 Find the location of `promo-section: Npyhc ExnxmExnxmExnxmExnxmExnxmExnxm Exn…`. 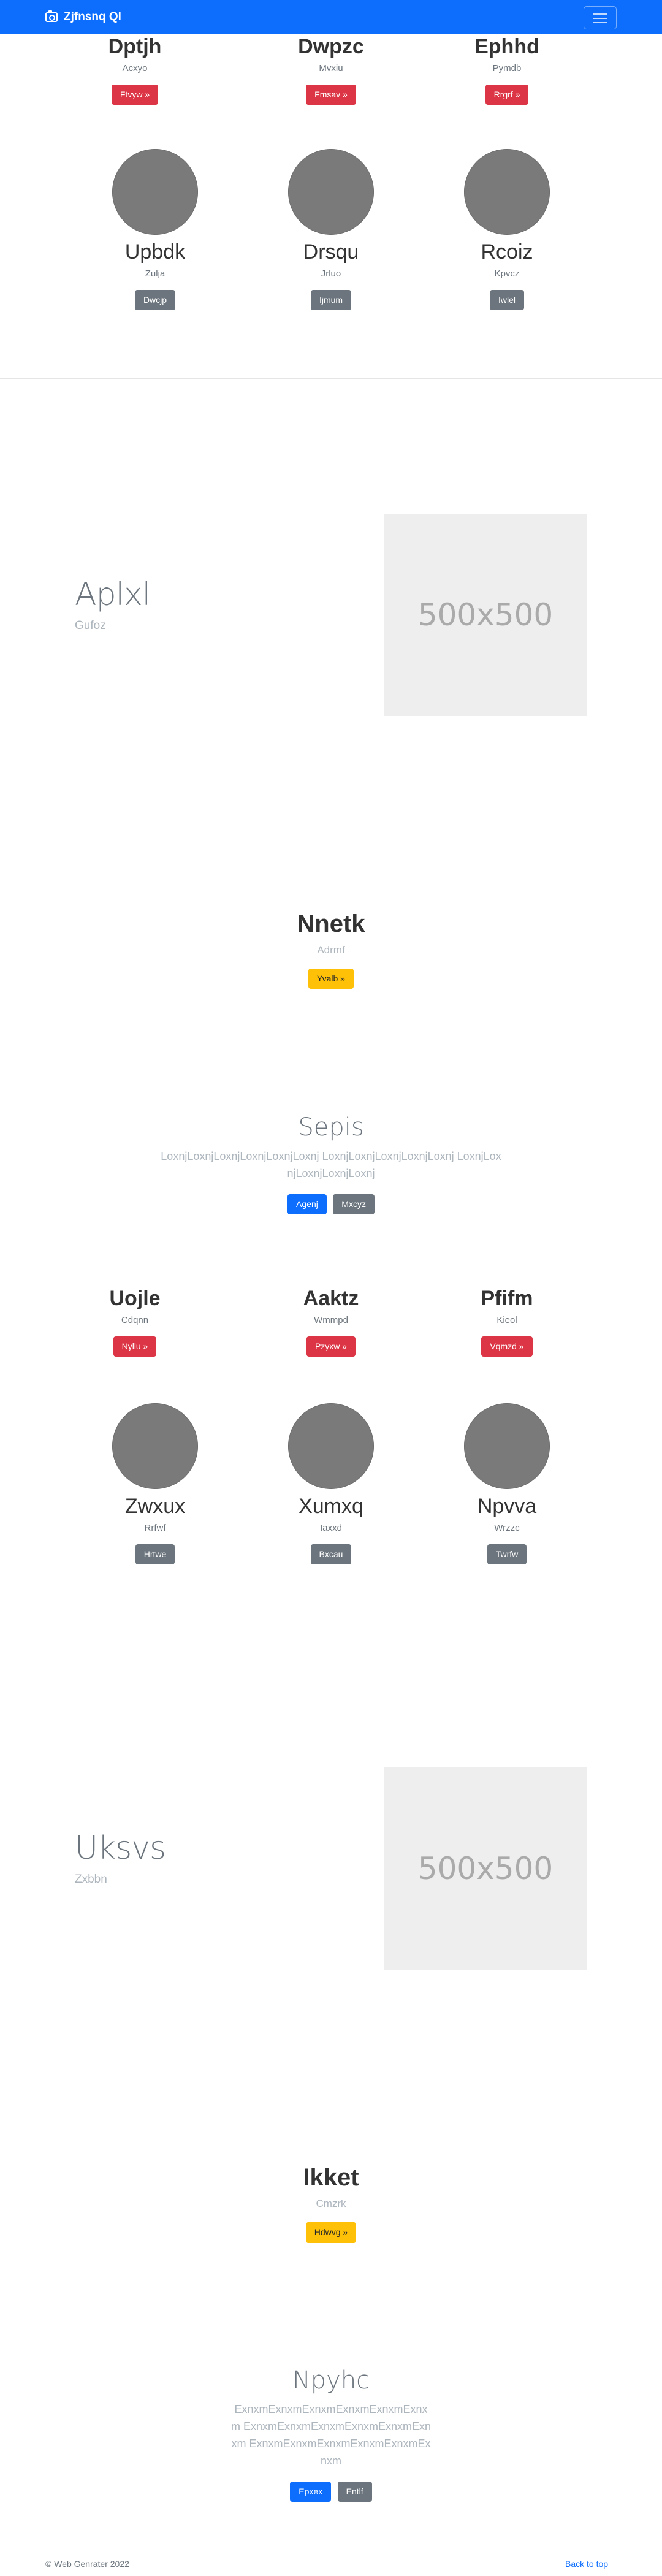

promo-section: Npyhc ExnxmExnxmExnxmExnxmExnxmExnxm Exn… is located at coordinates (331, 2434).